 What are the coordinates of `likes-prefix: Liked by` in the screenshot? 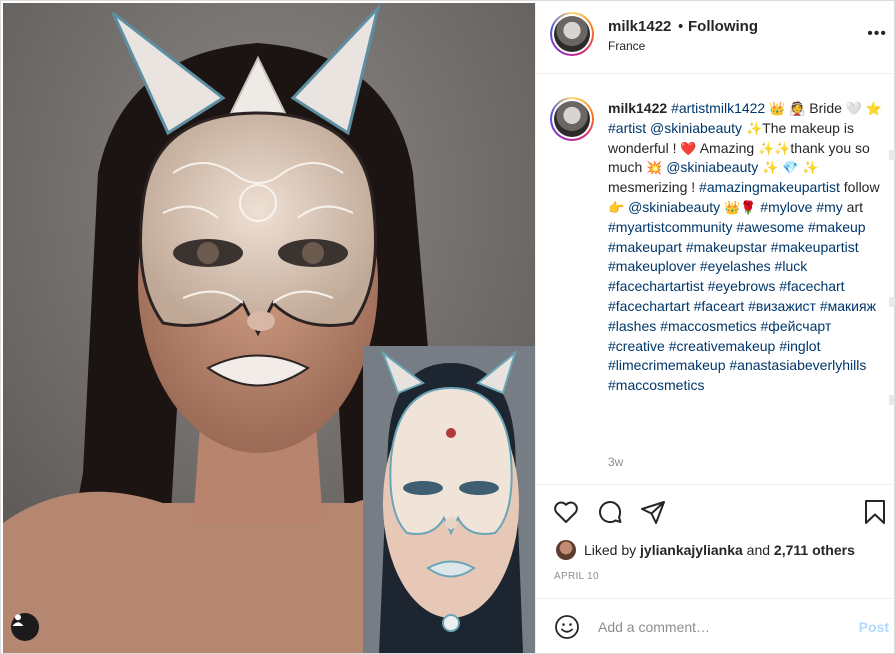 It's located at (610, 550).